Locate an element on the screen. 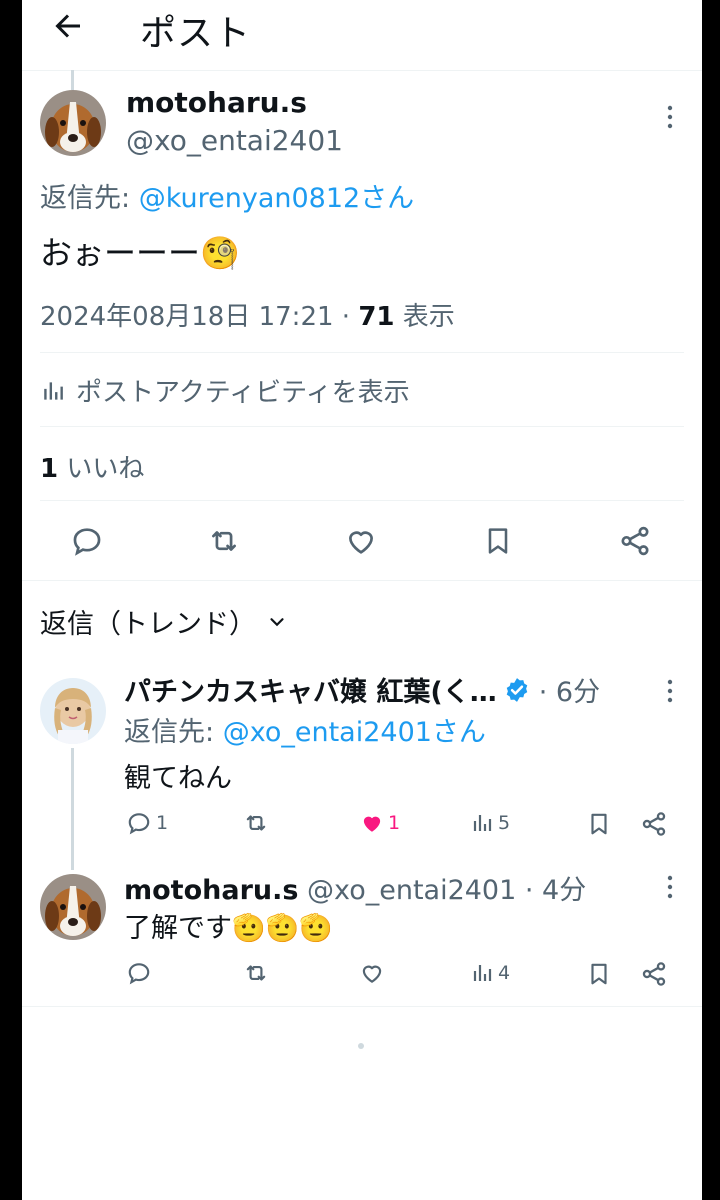 This screenshot has height=1200, width=720. view-count: 4 is located at coordinates (504, 973).